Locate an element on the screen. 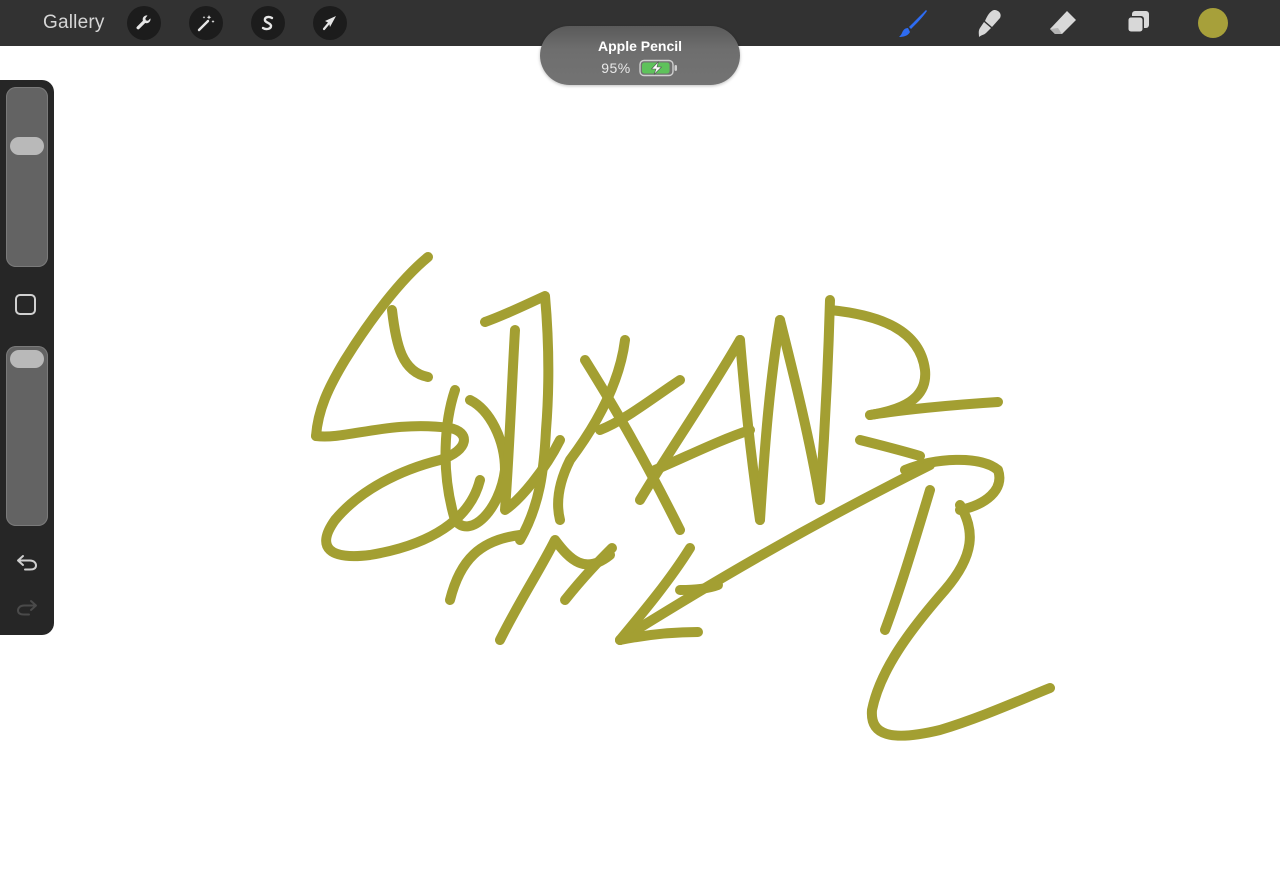  redo-icon is located at coordinates (26, 608).